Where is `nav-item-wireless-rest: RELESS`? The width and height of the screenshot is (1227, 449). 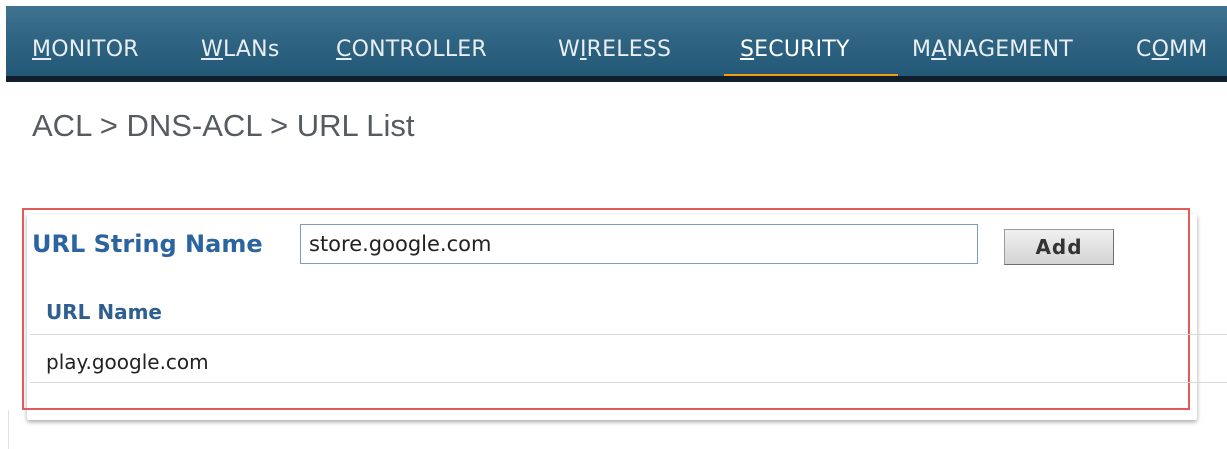
nav-item-wireless-rest: RELESS is located at coordinates (629, 49).